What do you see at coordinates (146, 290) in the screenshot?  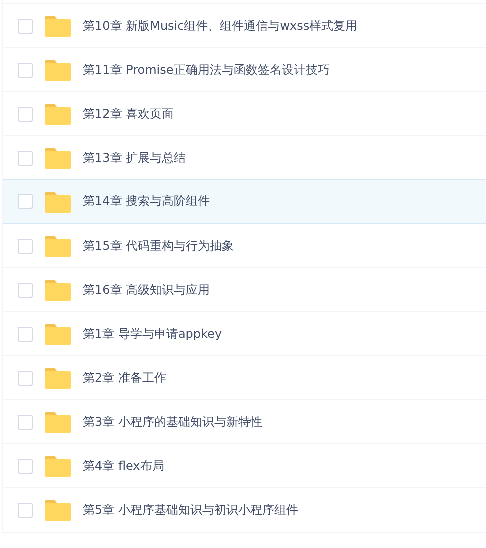 I see `folder-name: 第16章 高级知识与应用` at bounding box center [146, 290].